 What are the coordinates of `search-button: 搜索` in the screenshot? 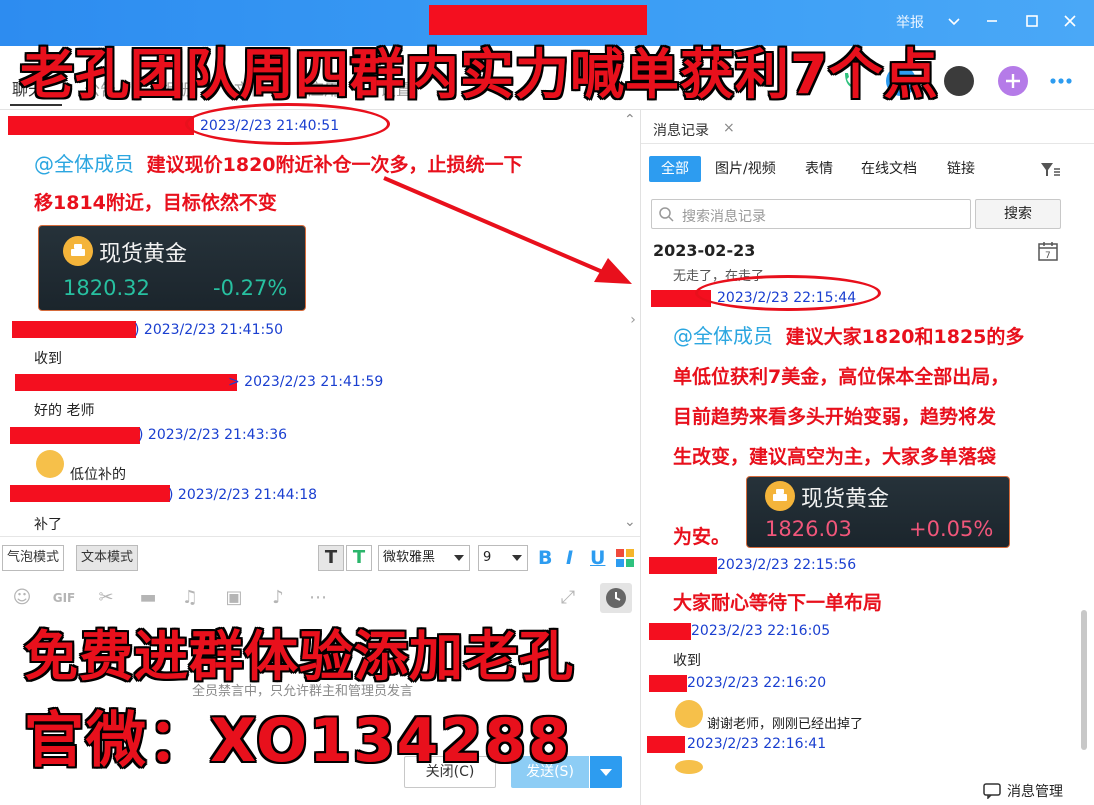 It's located at (1018, 214).